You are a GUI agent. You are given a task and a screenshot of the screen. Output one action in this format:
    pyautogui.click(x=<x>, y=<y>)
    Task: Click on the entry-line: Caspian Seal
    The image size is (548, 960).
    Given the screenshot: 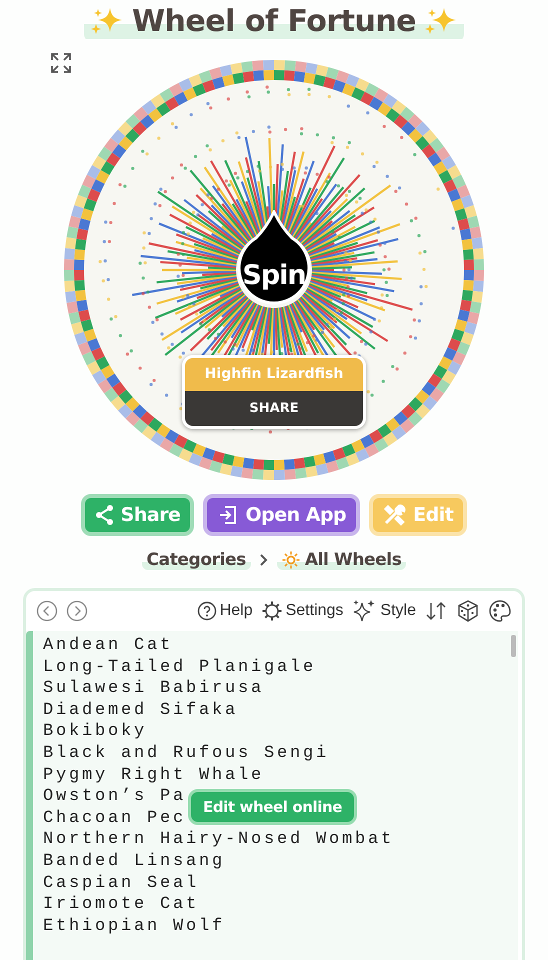 What is the action you would take?
    pyautogui.click(x=121, y=883)
    